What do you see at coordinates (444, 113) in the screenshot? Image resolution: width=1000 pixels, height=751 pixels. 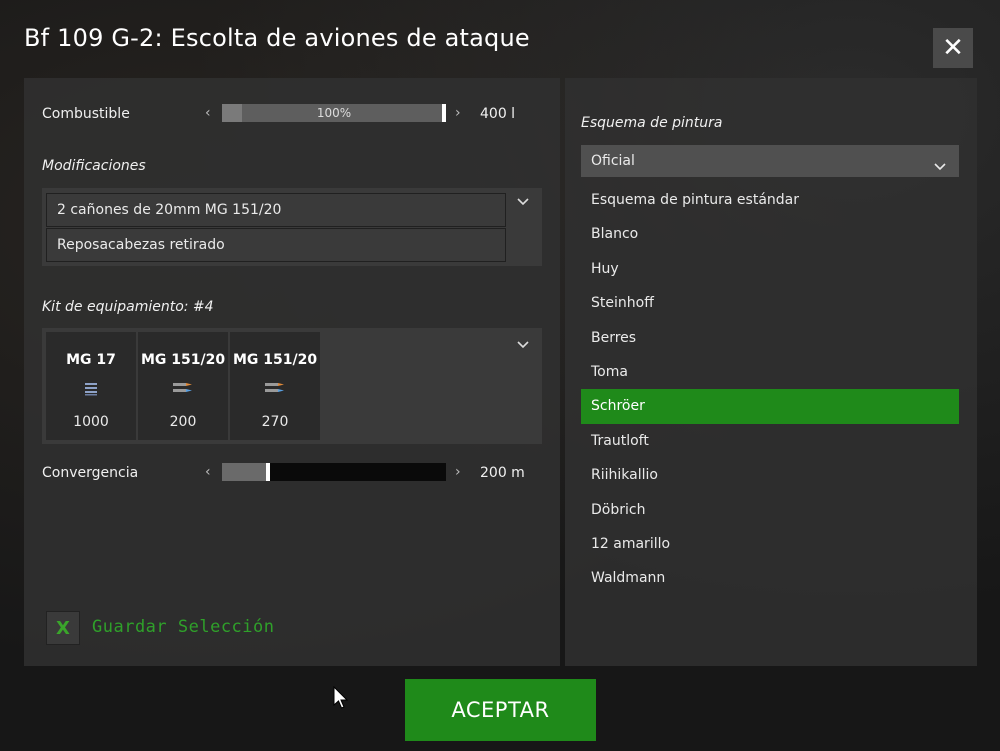 I see `fuel-slider-thumb` at bounding box center [444, 113].